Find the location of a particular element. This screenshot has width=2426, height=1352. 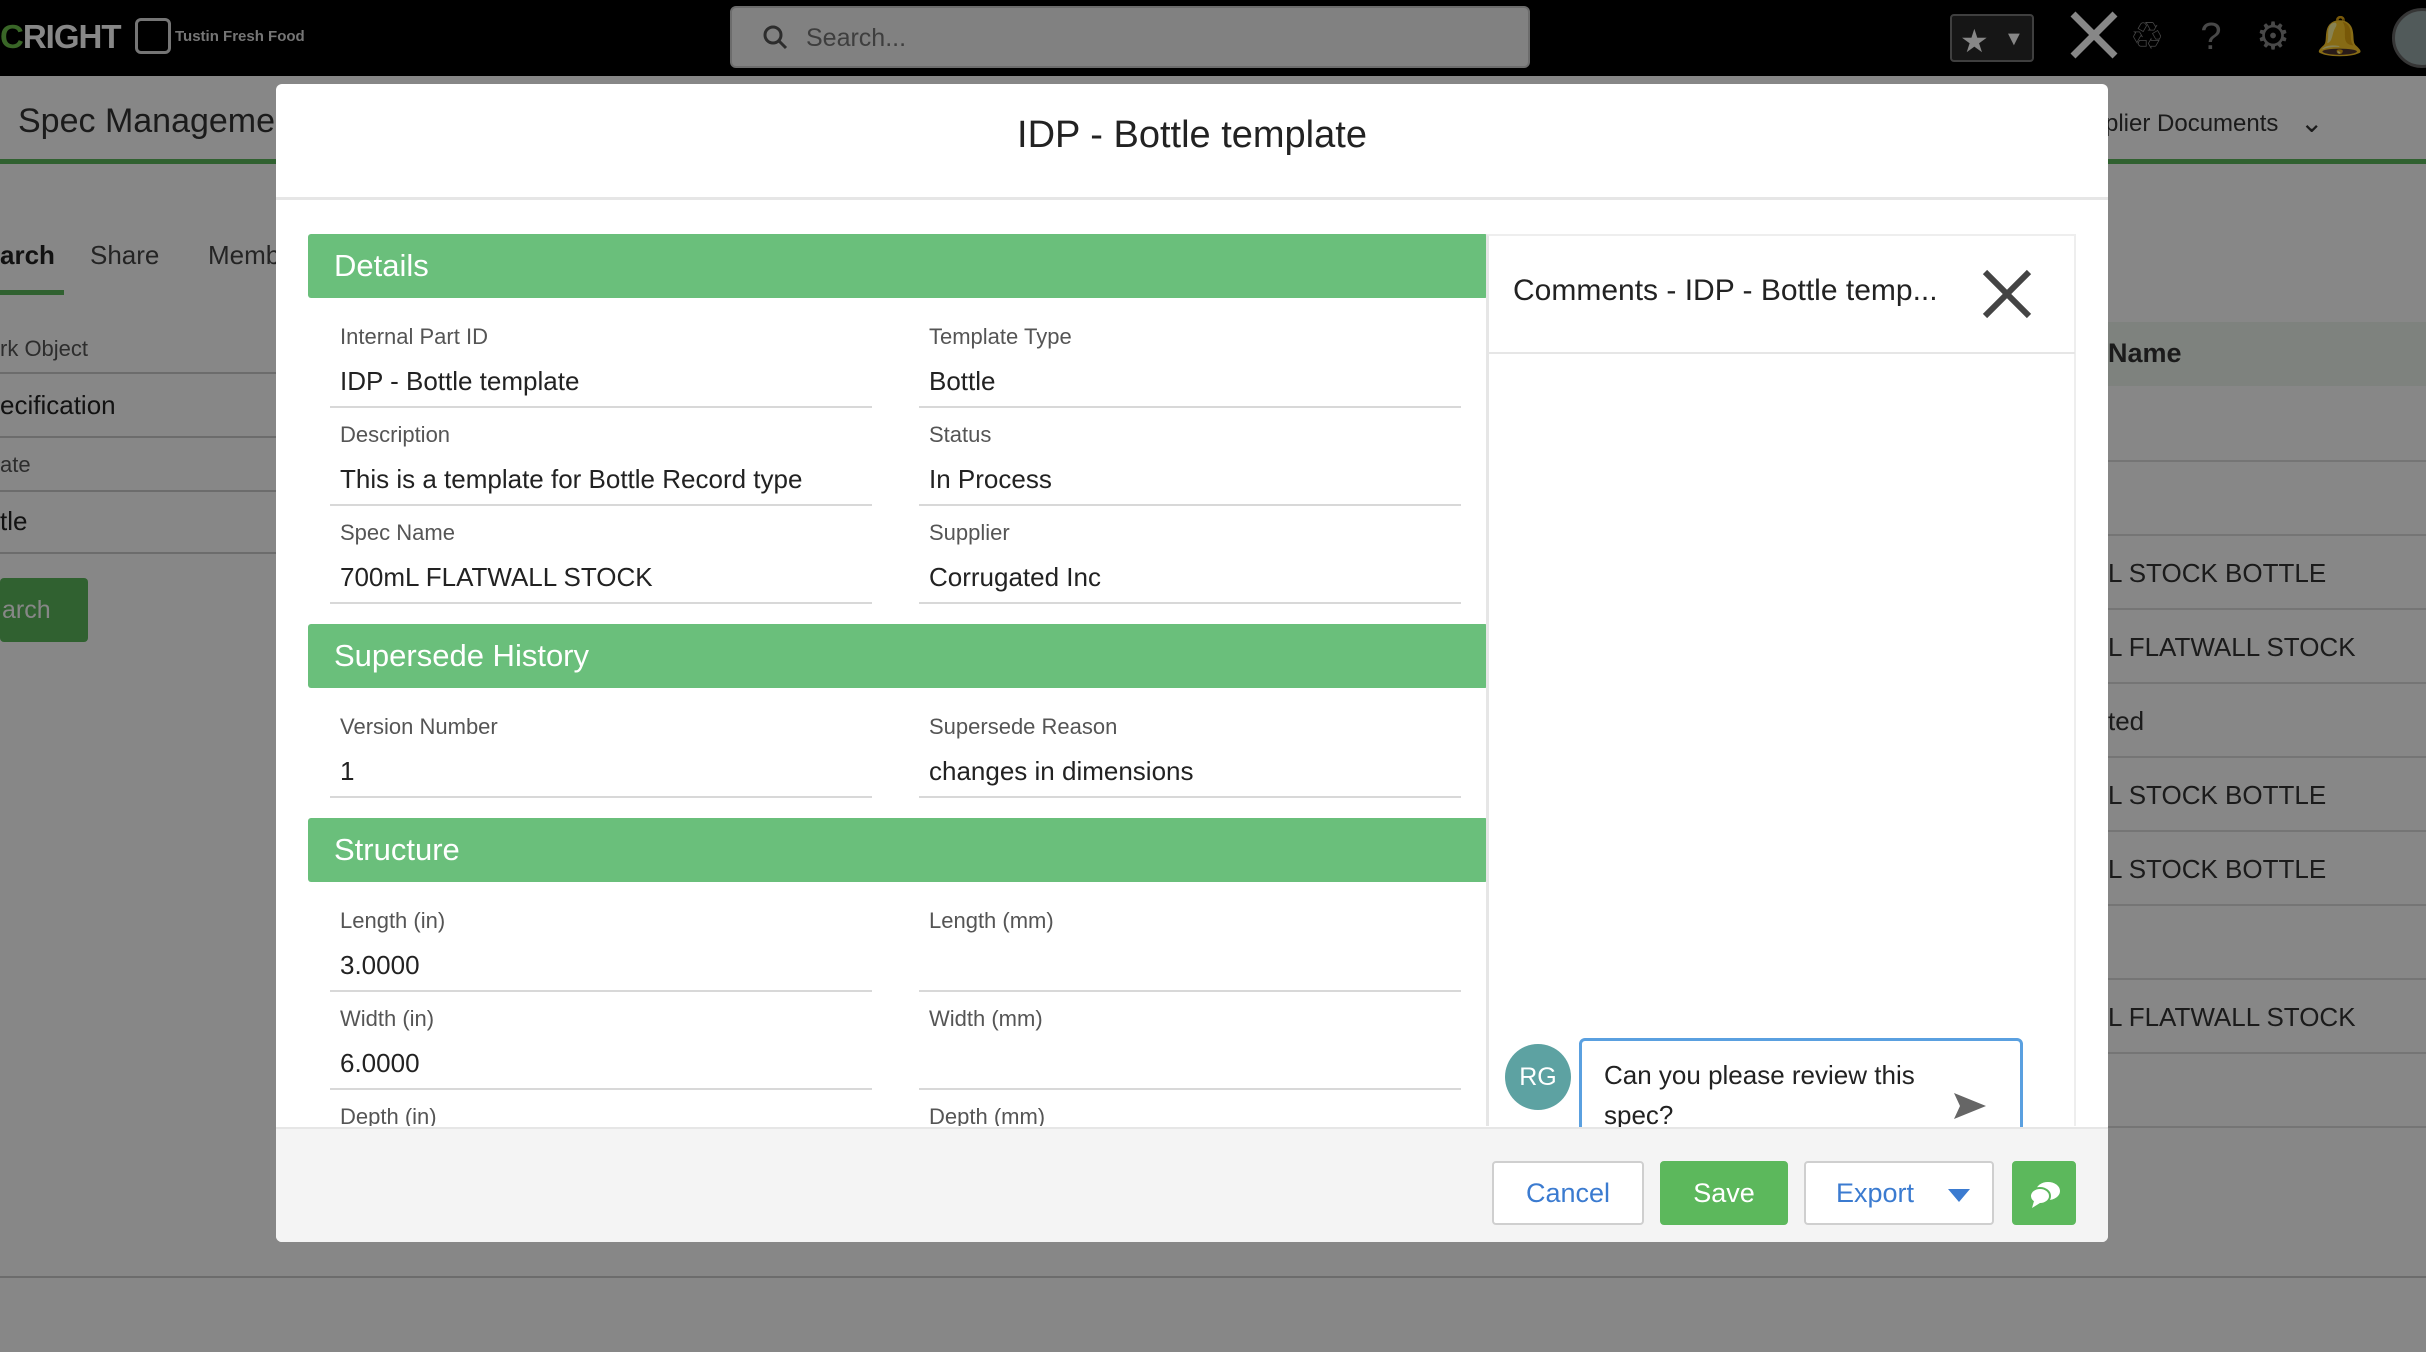

field-supplier: Supplier Corrugated Inc is located at coordinates (1190, 555).